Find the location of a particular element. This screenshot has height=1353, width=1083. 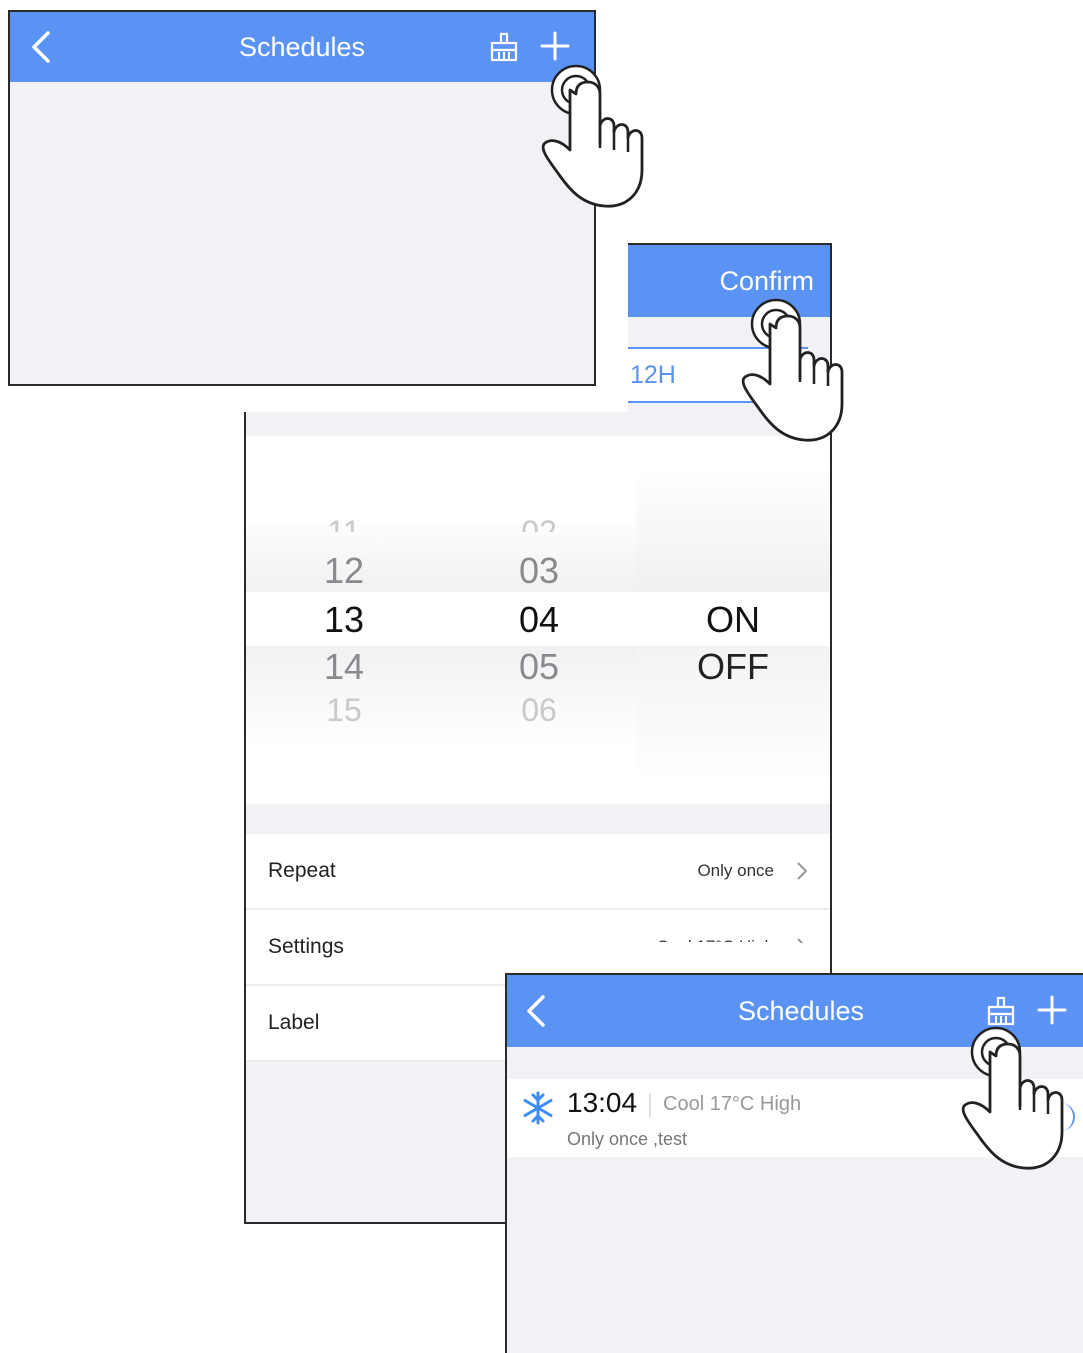

divider is located at coordinates (650, 1105).